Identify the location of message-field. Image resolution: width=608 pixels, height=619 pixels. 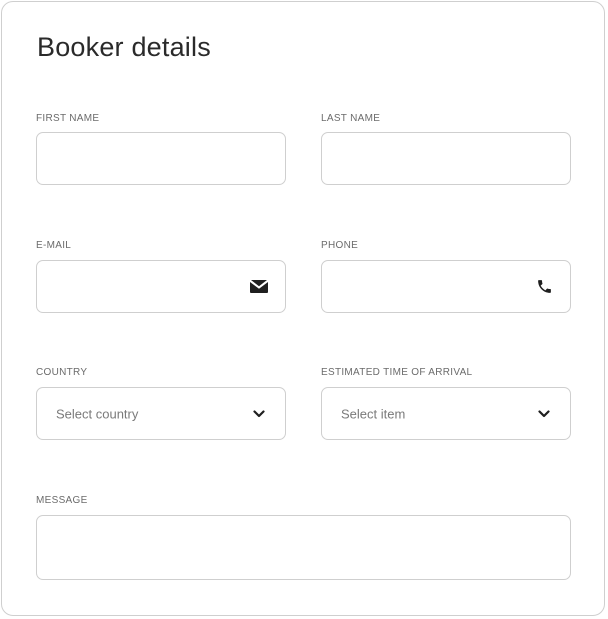
(303, 547).